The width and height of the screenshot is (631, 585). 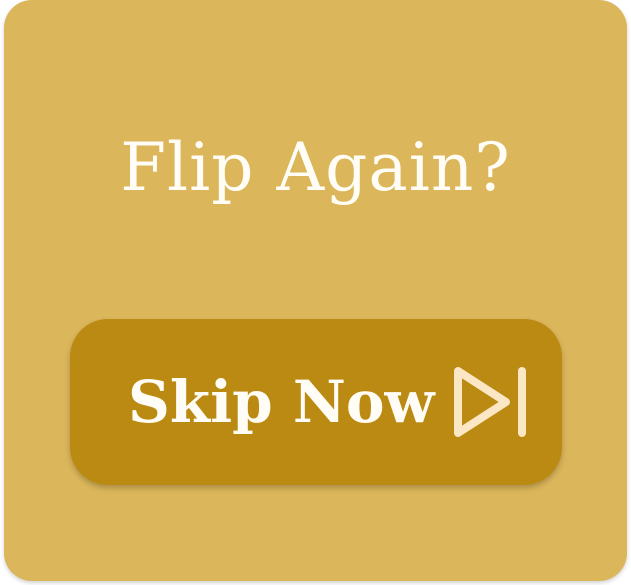 I want to click on dialog-title: Flip Again?, so click(x=315, y=167).